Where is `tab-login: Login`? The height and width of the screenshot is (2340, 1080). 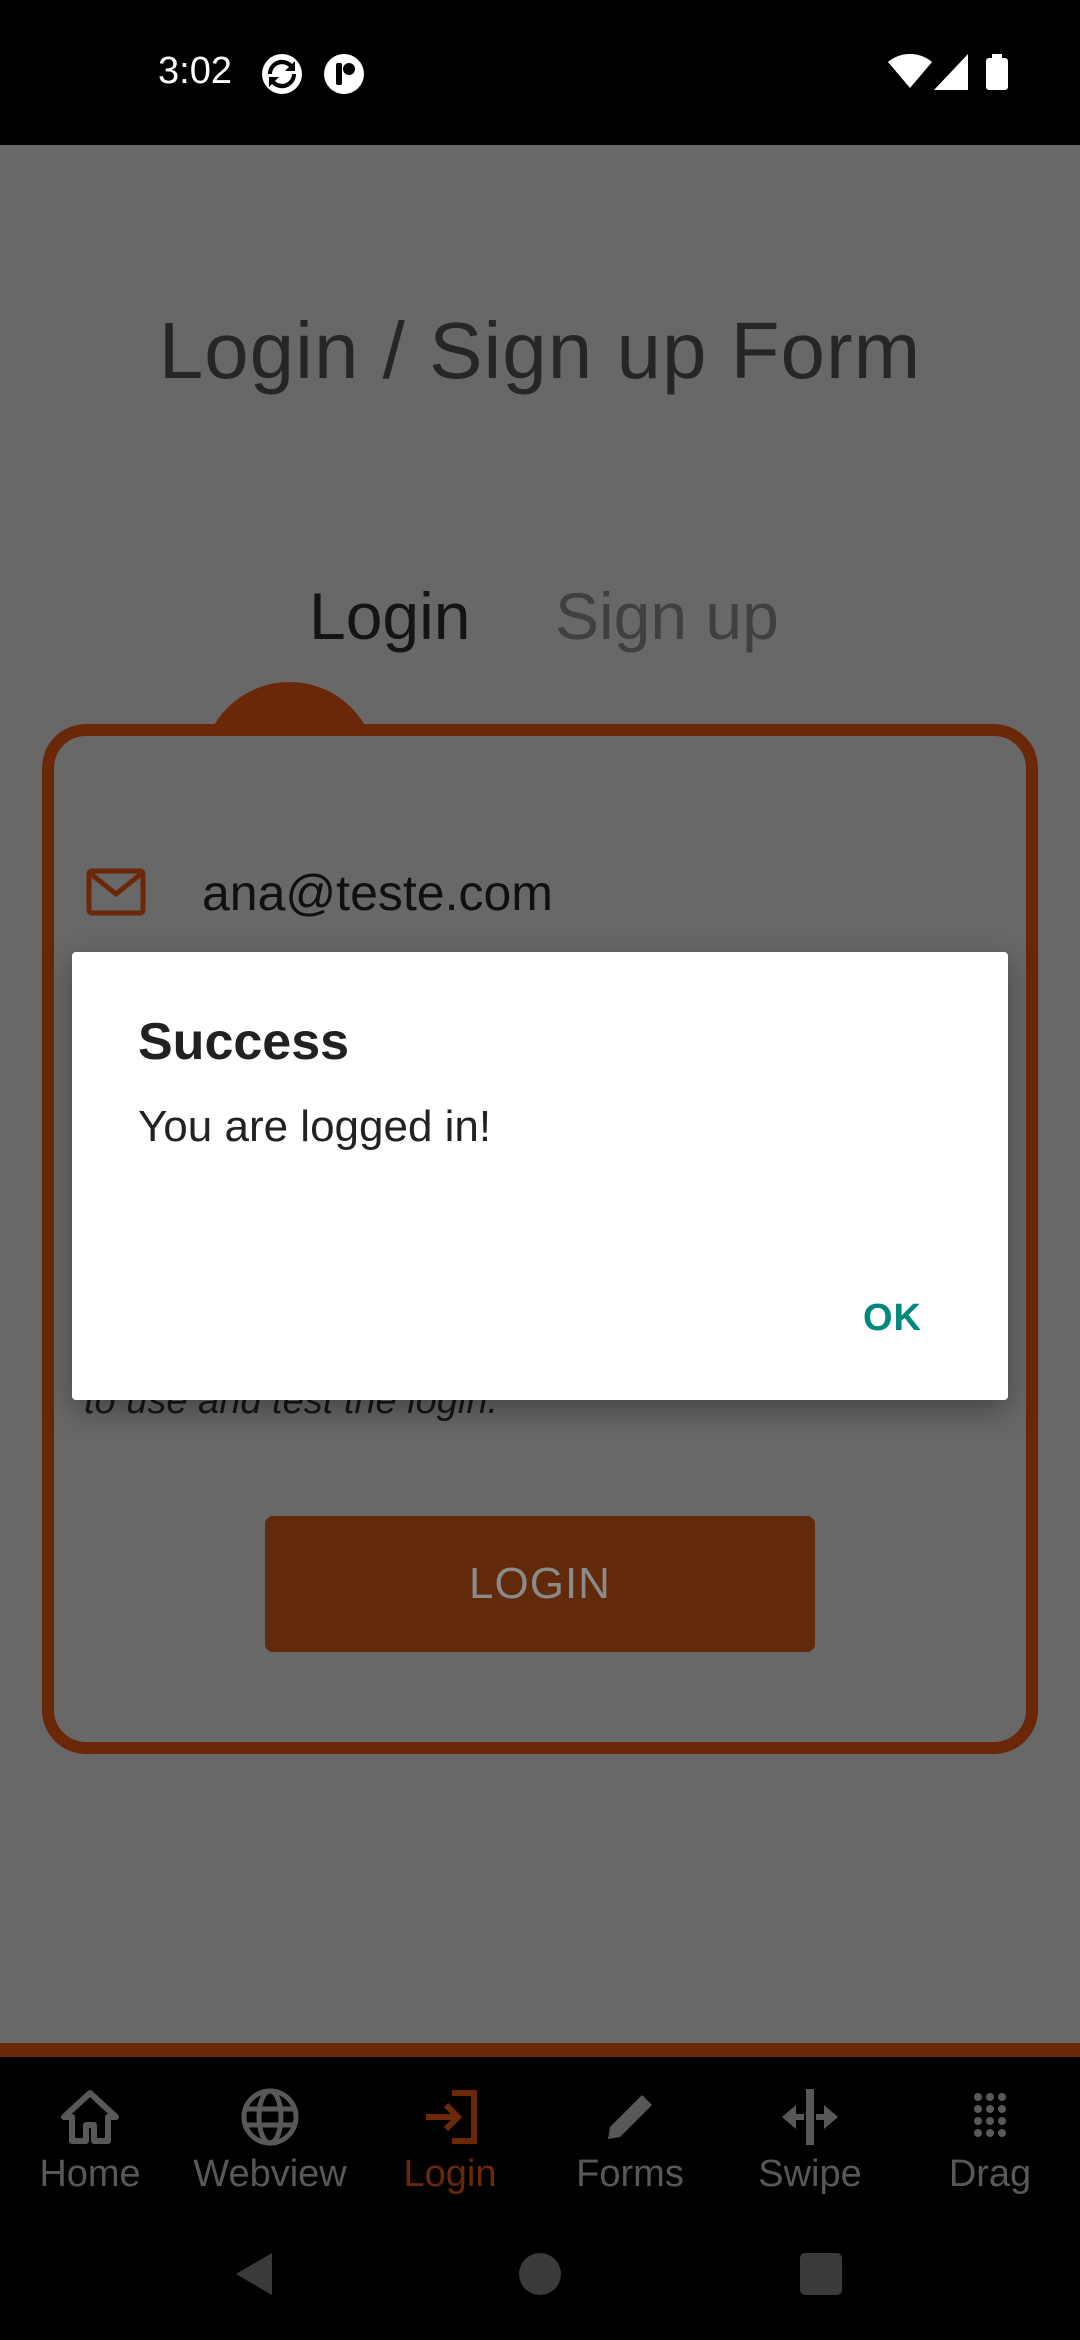
tab-login: Login is located at coordinates (390, 616).